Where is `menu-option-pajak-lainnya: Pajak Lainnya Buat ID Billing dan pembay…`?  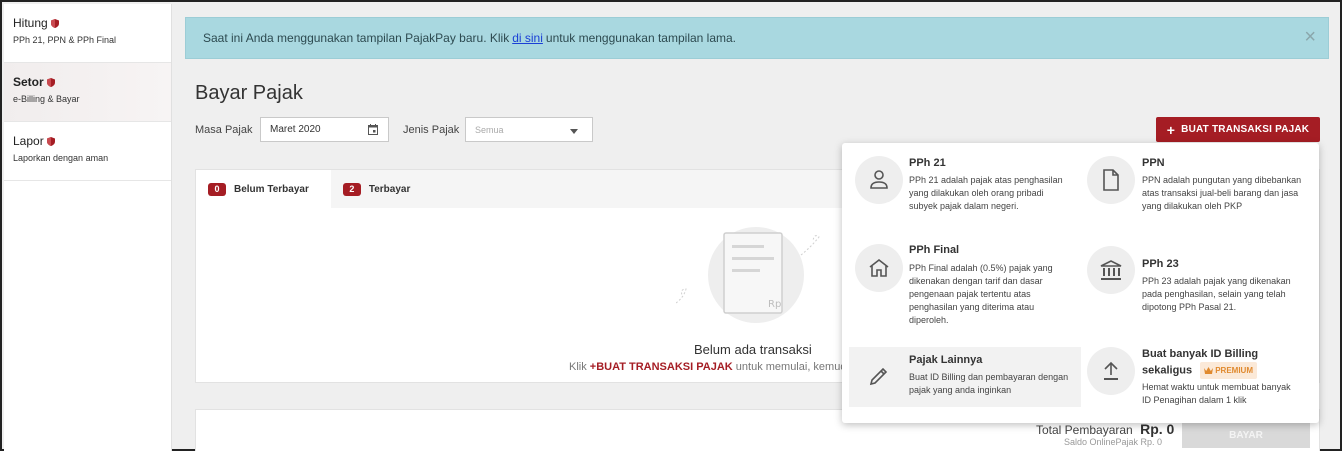
menu-option-pajak-lainnya: Pajak Lainnya Buat ID Billing dan pembay… is located at coordinates (965, 377).